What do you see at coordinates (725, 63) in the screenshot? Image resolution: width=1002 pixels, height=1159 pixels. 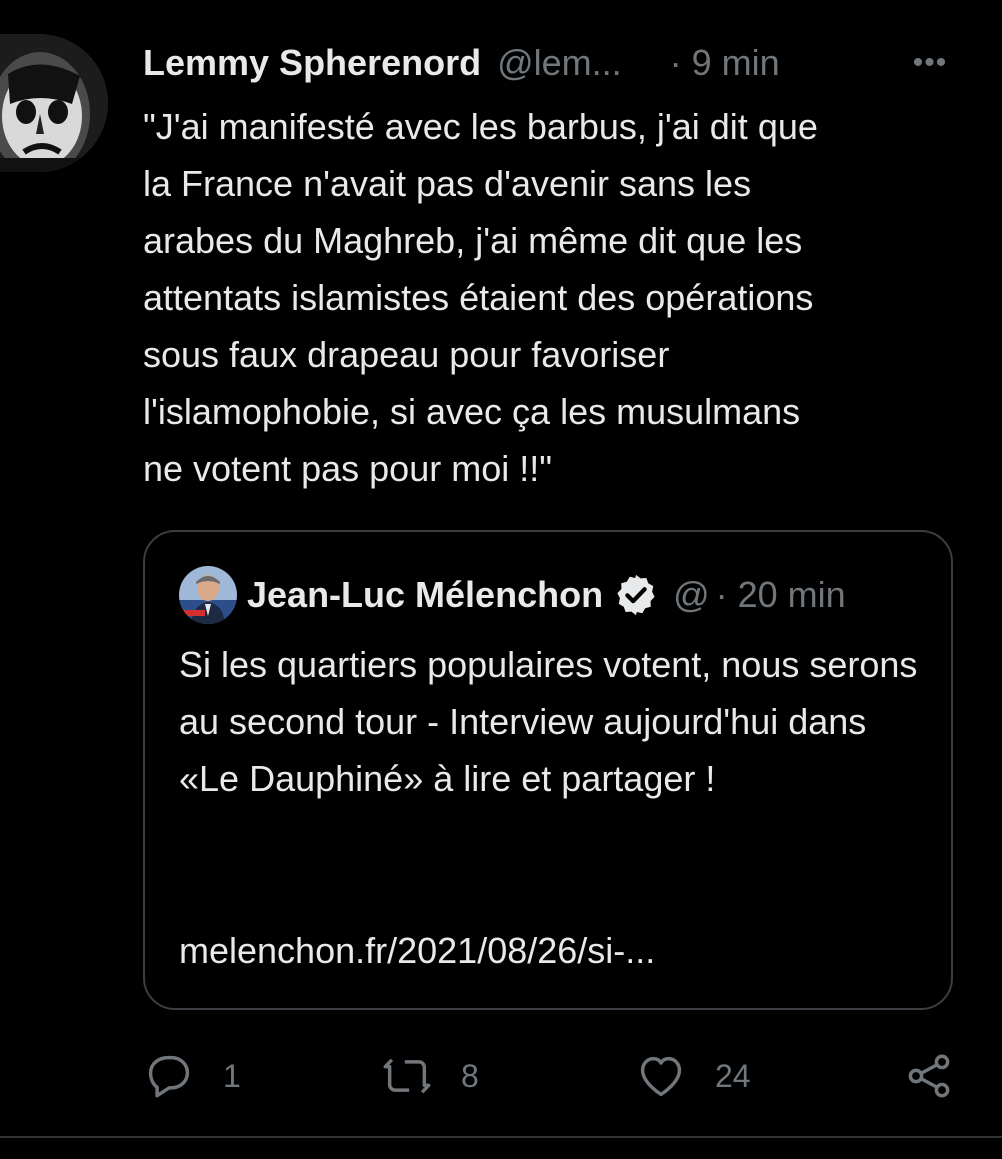 I see `tweet-timestamp: · 9 min` at bounding box center [725, 63].